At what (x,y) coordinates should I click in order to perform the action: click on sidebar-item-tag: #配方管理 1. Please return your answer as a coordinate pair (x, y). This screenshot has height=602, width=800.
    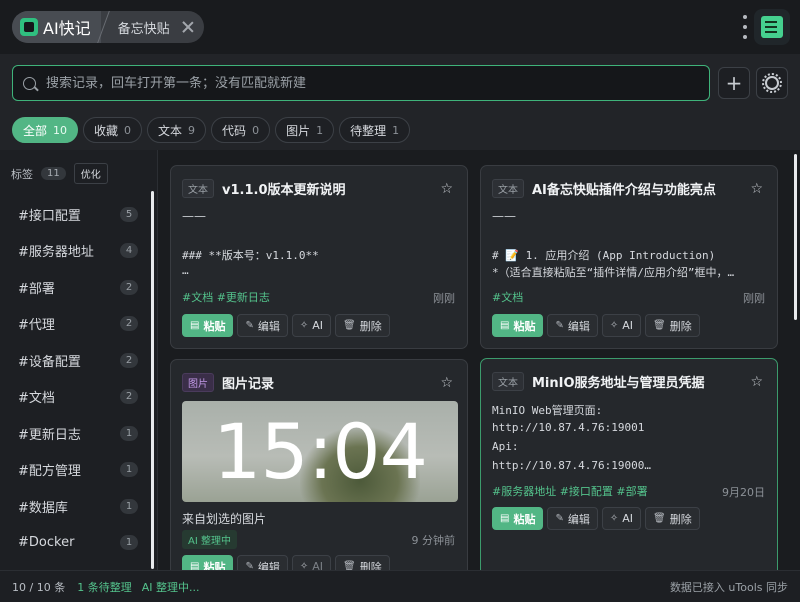
    Looking at the image, I should click on (74, 470).